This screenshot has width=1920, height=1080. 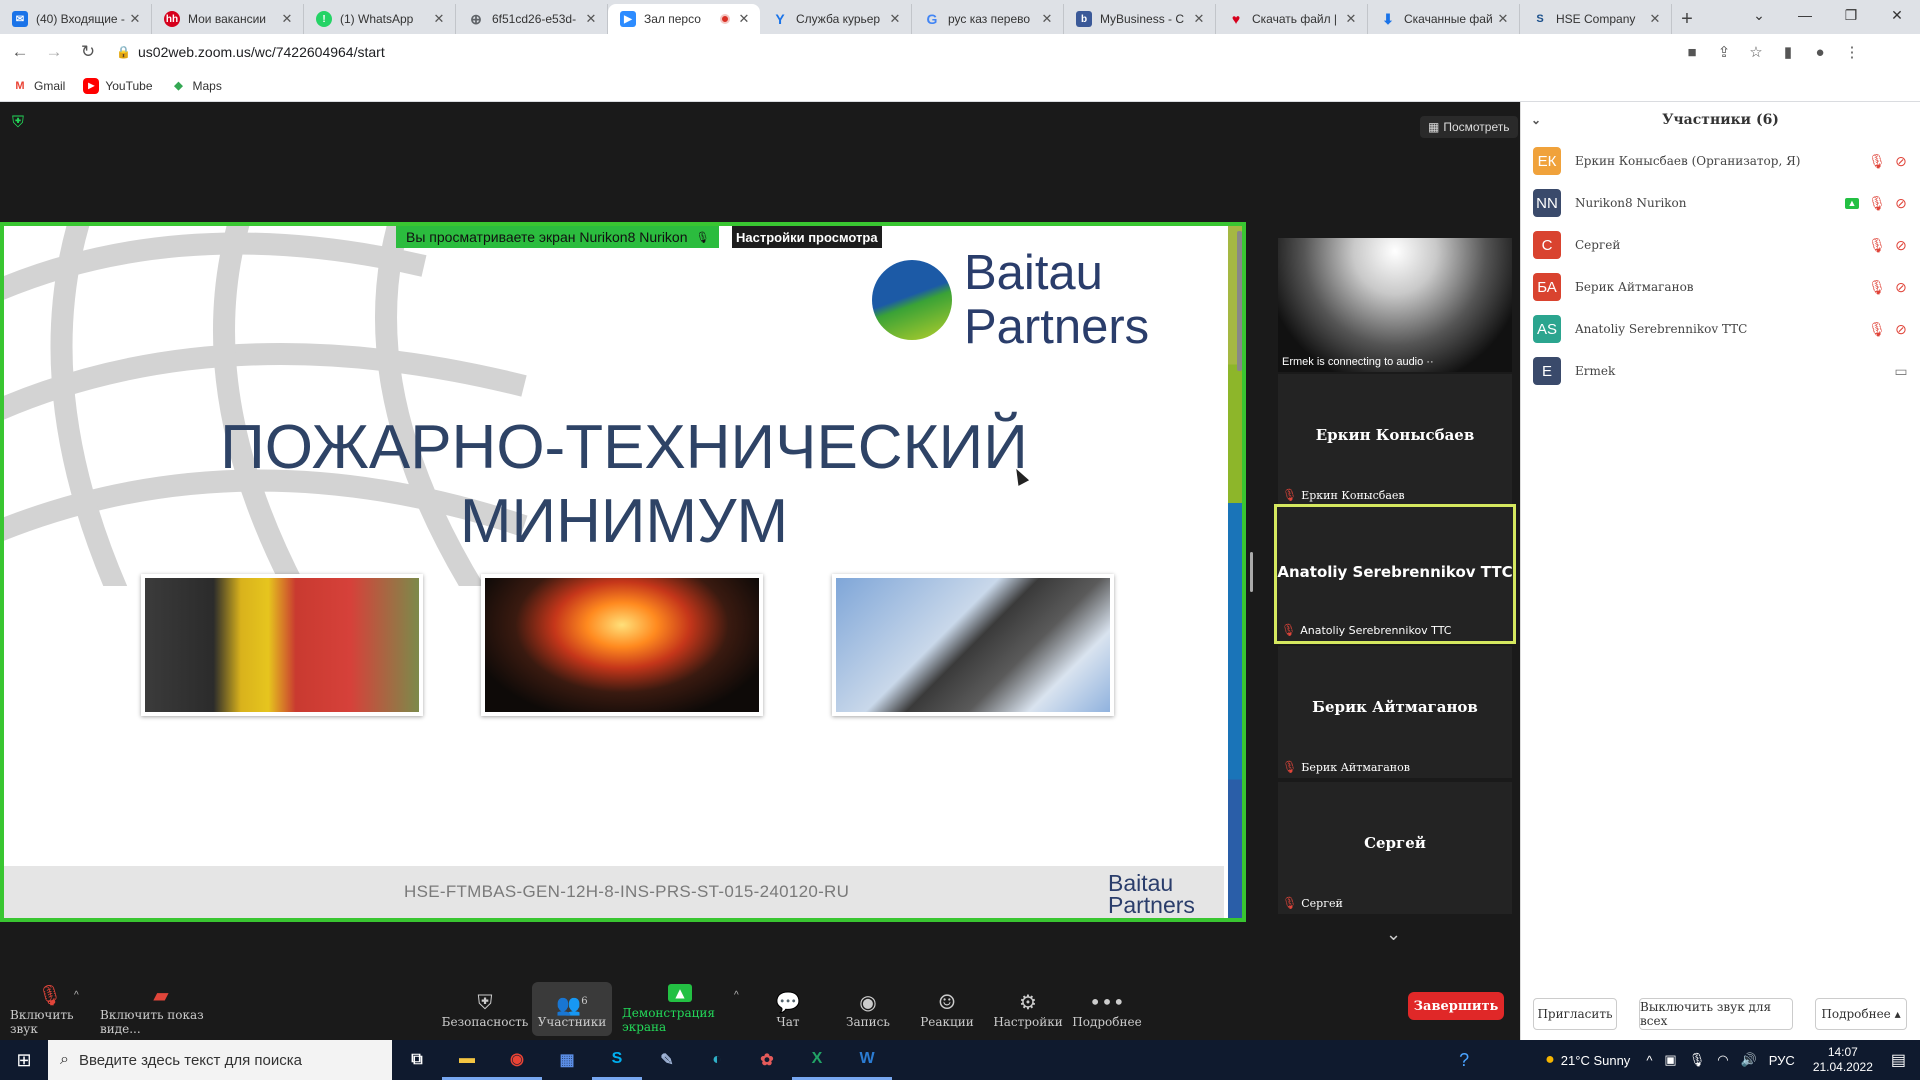 I want to click on menu-dots-icon: ⋮, so click(x=1852, y=52).